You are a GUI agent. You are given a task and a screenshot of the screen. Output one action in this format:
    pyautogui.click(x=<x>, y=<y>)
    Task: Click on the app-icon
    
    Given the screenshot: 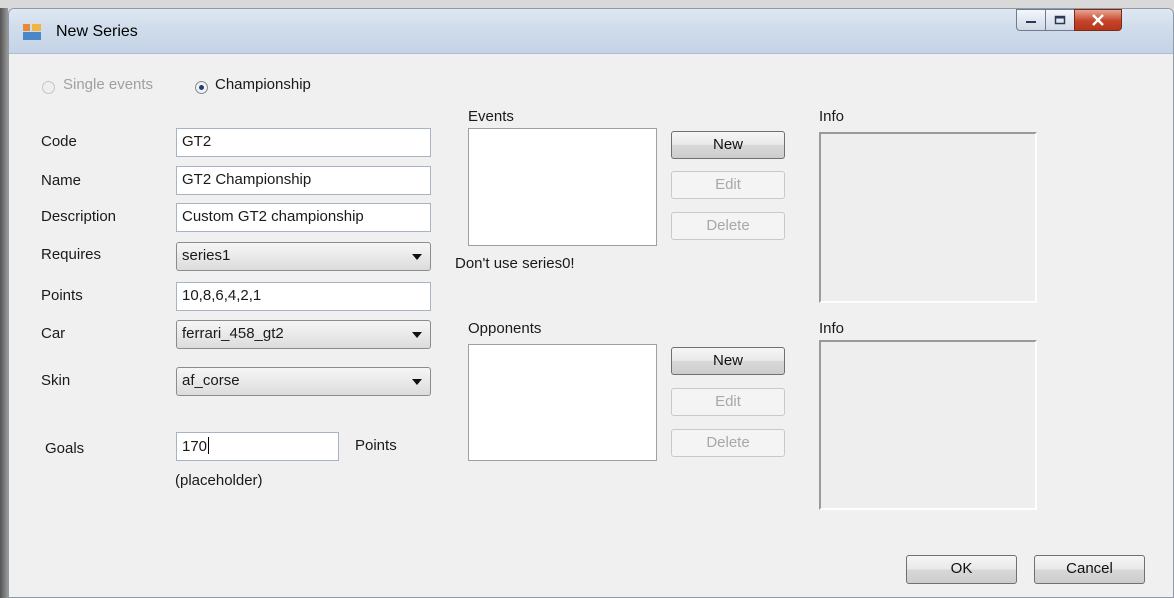 What is the action you would take?
    pyautogui.click(x=32, y=32)
    